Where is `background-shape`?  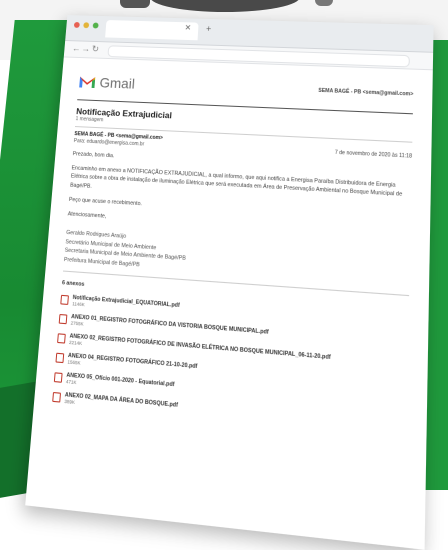
background-shape is located at coordinates (135, 4).